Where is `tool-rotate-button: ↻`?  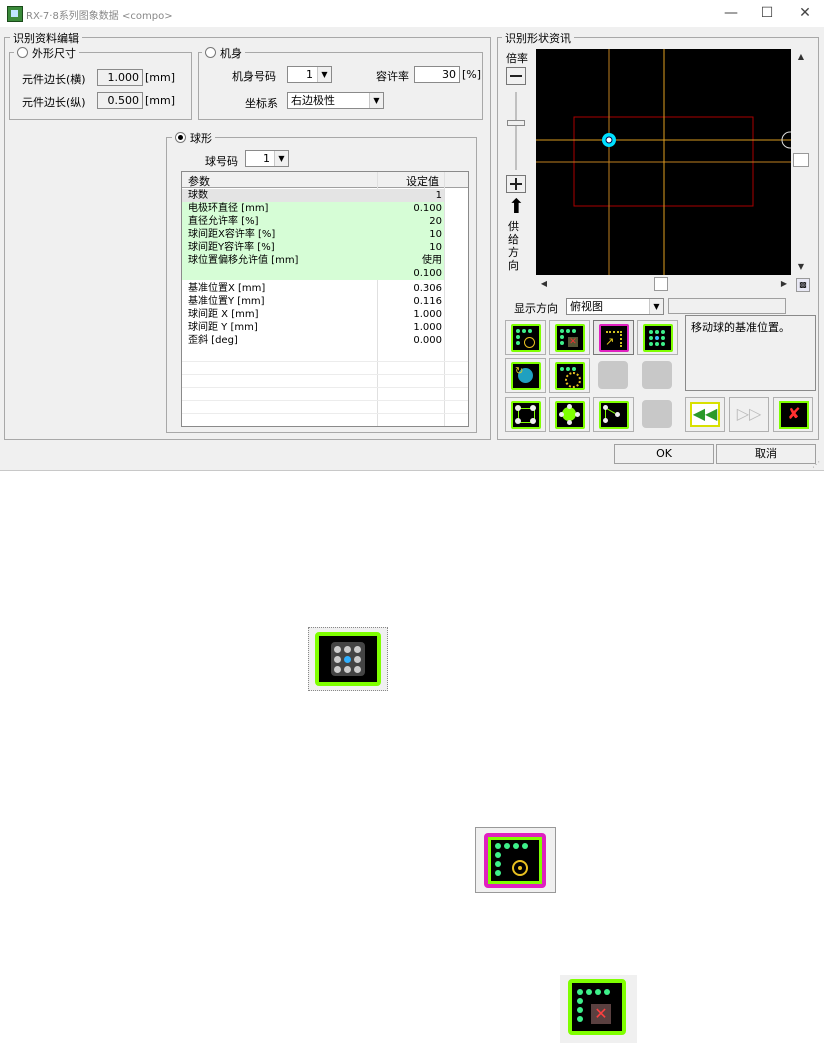
tool-rotate-button: ↻ is located at coordinates (525, 375).